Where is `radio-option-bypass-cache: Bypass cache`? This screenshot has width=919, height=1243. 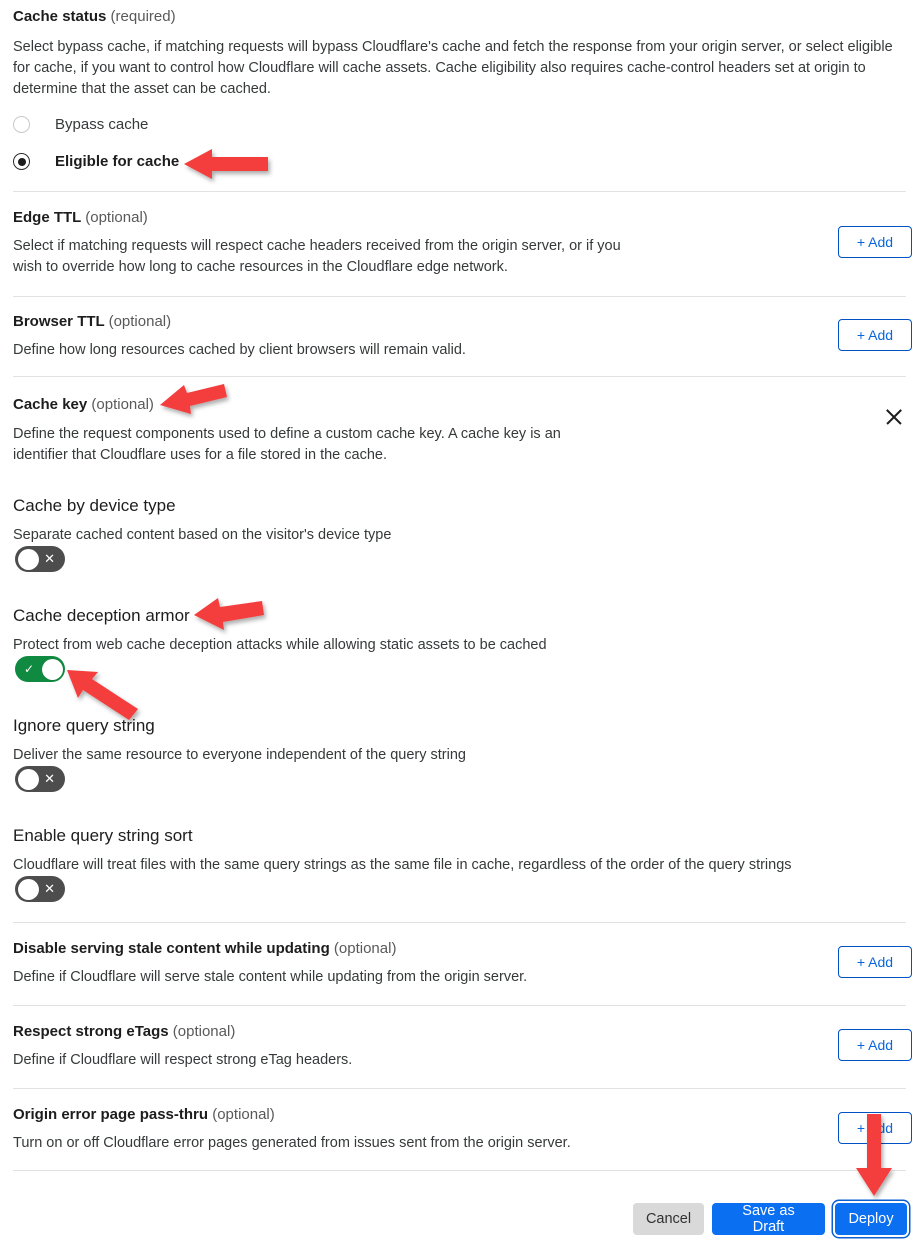
radio-option-bypass-cache: Bypass cache is located at coordinates (80, 124).